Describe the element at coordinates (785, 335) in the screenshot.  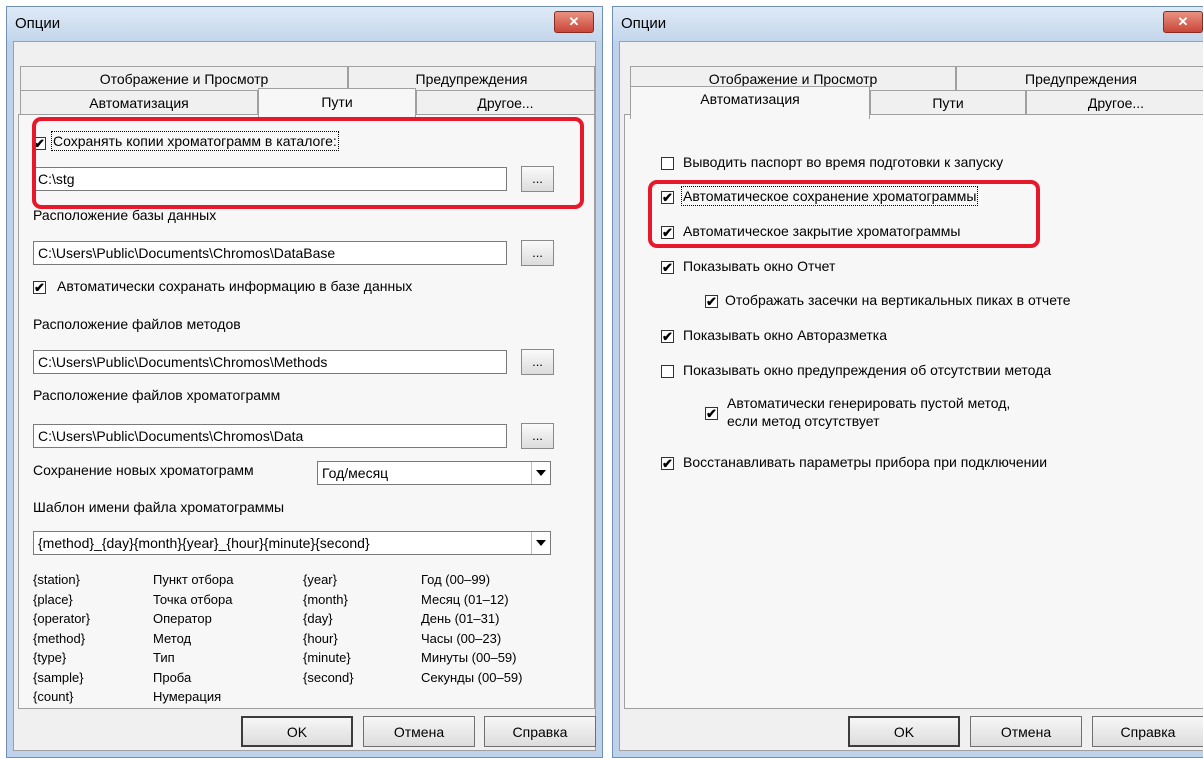
I see `option-label: Показывать окно Авторазметка` at that location.